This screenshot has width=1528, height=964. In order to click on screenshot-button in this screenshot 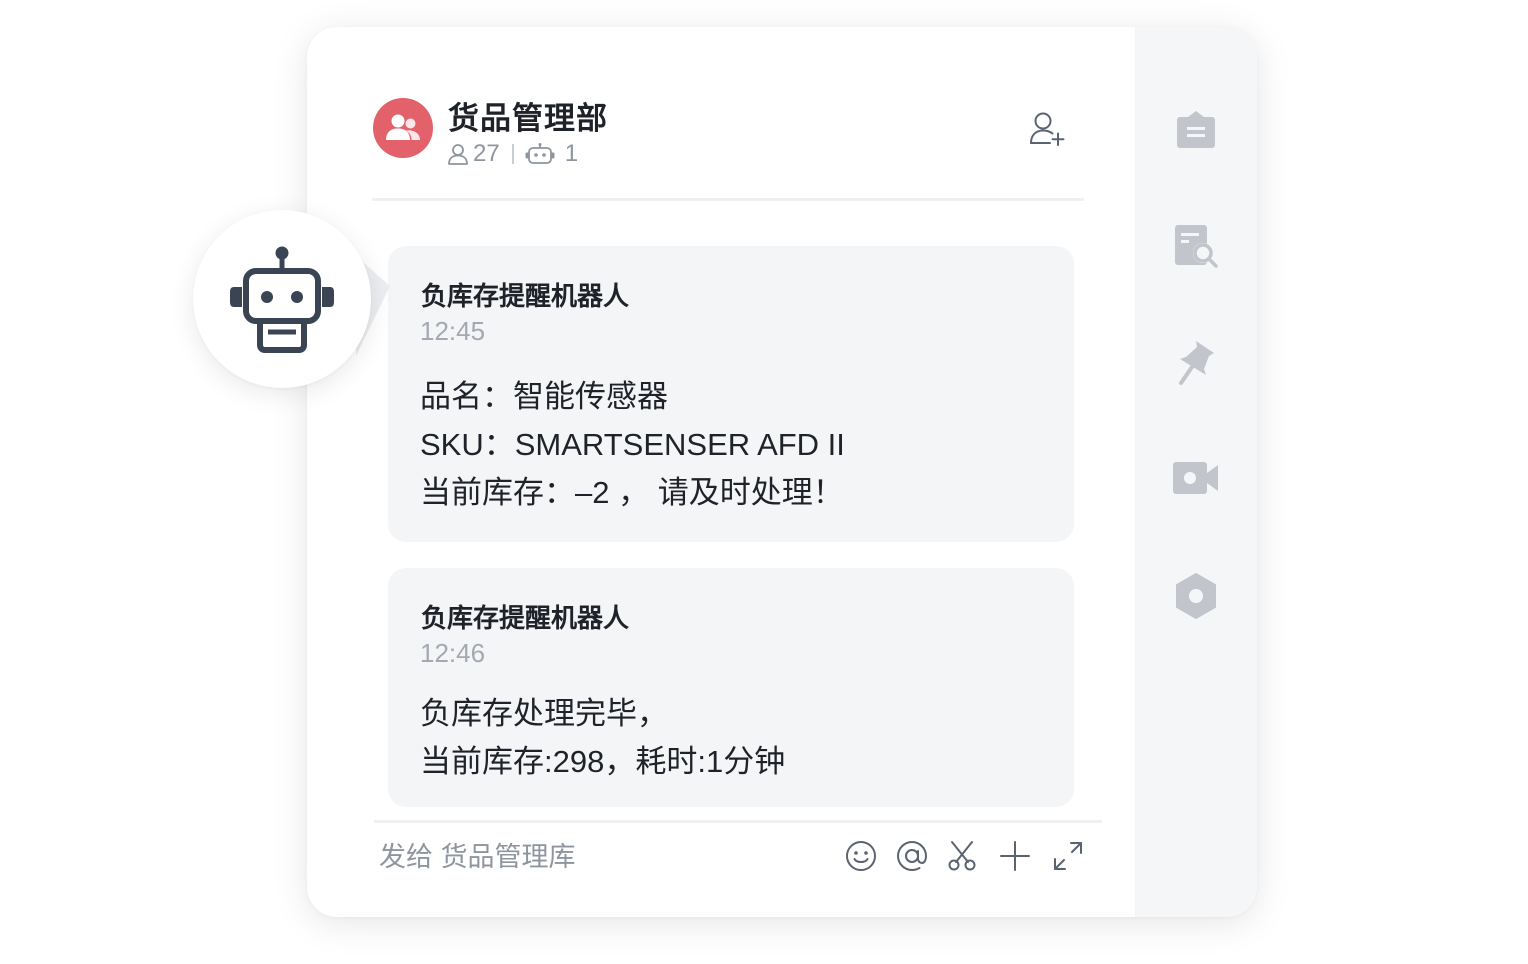, I will do `click(962, 856)`.